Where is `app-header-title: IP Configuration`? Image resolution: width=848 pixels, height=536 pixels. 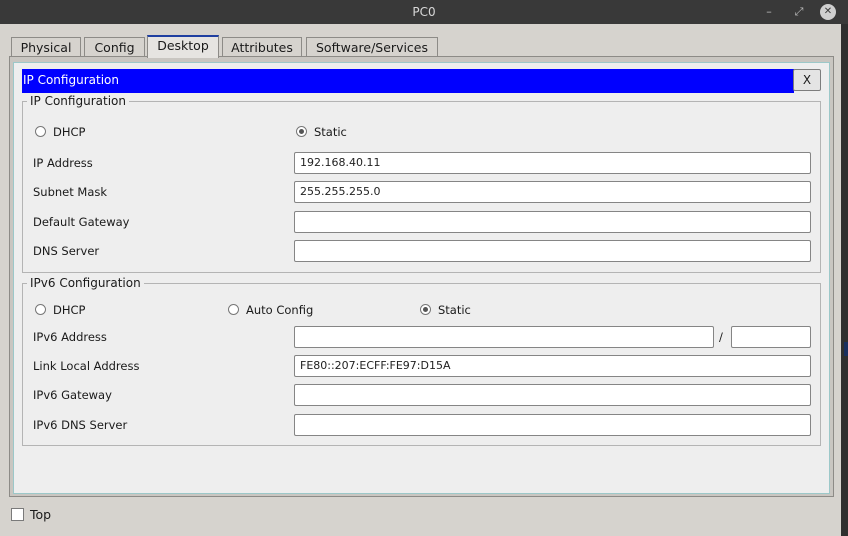
app-header-title: IP Configuration is located at coordinates (408, 81).